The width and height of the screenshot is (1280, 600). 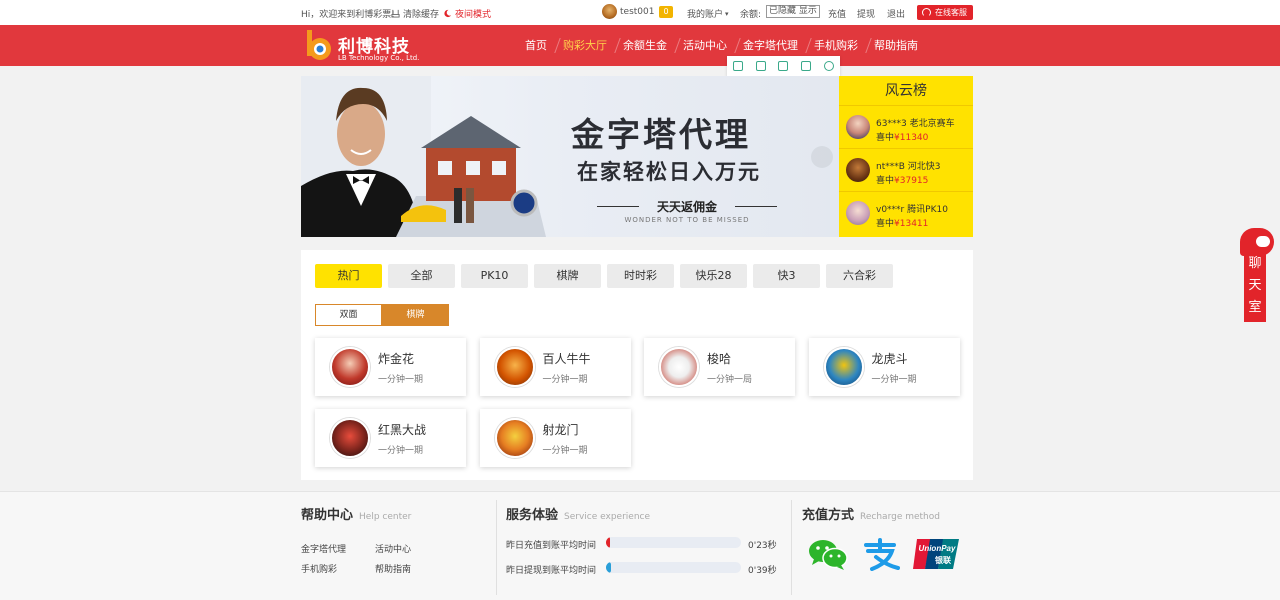 What do you see at coordinates (719, 359) in the screenshot?
I see `game-name: 梭哈` at bounding box center [719, 359].